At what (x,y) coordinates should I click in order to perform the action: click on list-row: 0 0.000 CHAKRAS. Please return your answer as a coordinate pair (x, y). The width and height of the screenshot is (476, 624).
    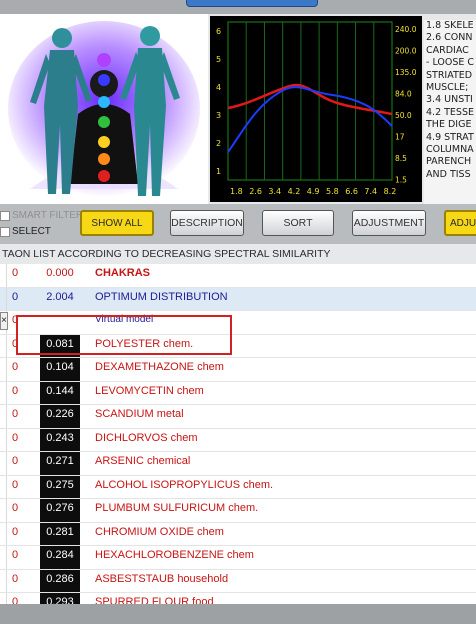
    Looking at the image, I should click on (238, 276).